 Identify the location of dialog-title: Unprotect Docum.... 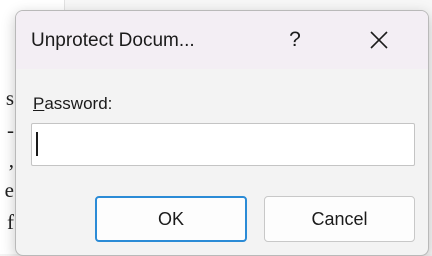
(113, 40).